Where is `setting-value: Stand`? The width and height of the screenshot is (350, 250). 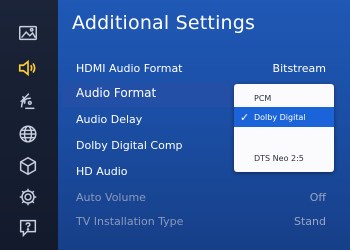 setting-value: Stand is located at coordinates (310, 221).